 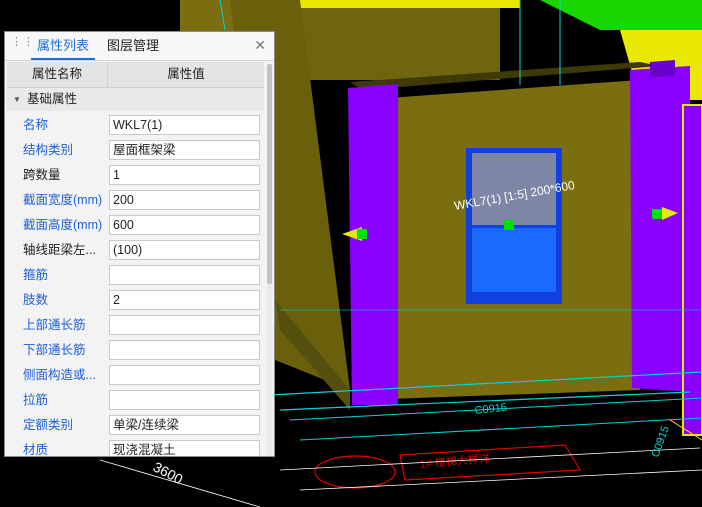 I want to click on property-value-field: 600, so click(x=184, y=225).